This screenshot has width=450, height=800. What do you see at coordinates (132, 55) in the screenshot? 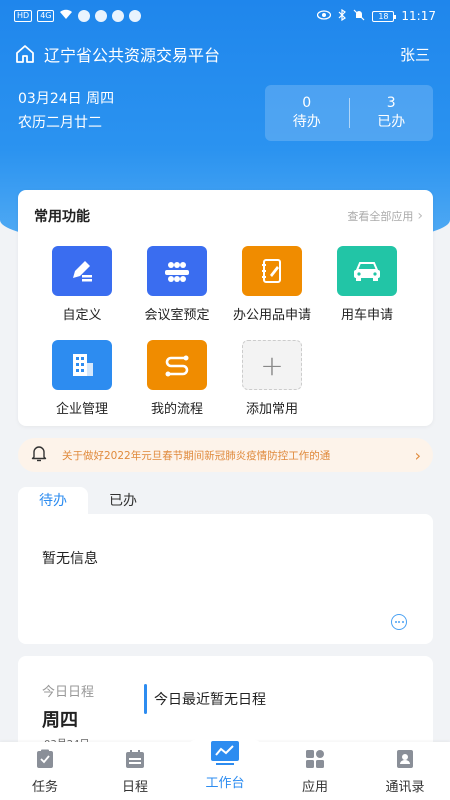
I see `page-title: 辽宁省公共资源交易平台` at bounding box center [132, 55].